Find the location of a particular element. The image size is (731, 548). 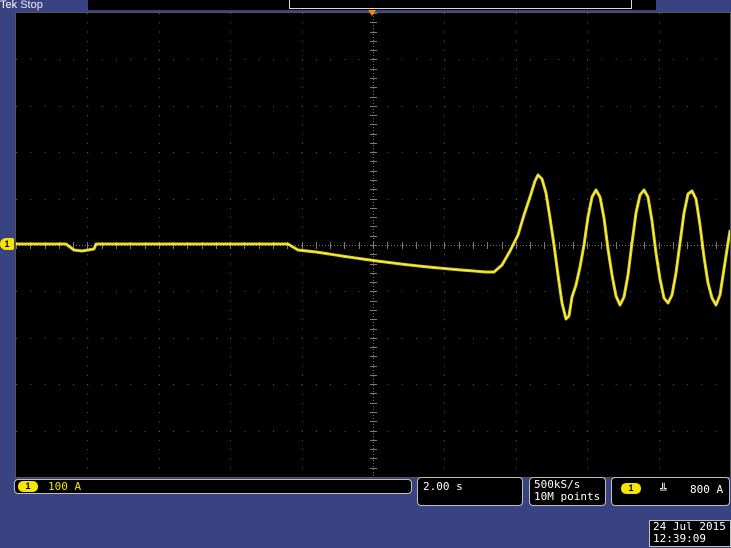

channel1-scale: 100 A is located at coordinates (65, 486).